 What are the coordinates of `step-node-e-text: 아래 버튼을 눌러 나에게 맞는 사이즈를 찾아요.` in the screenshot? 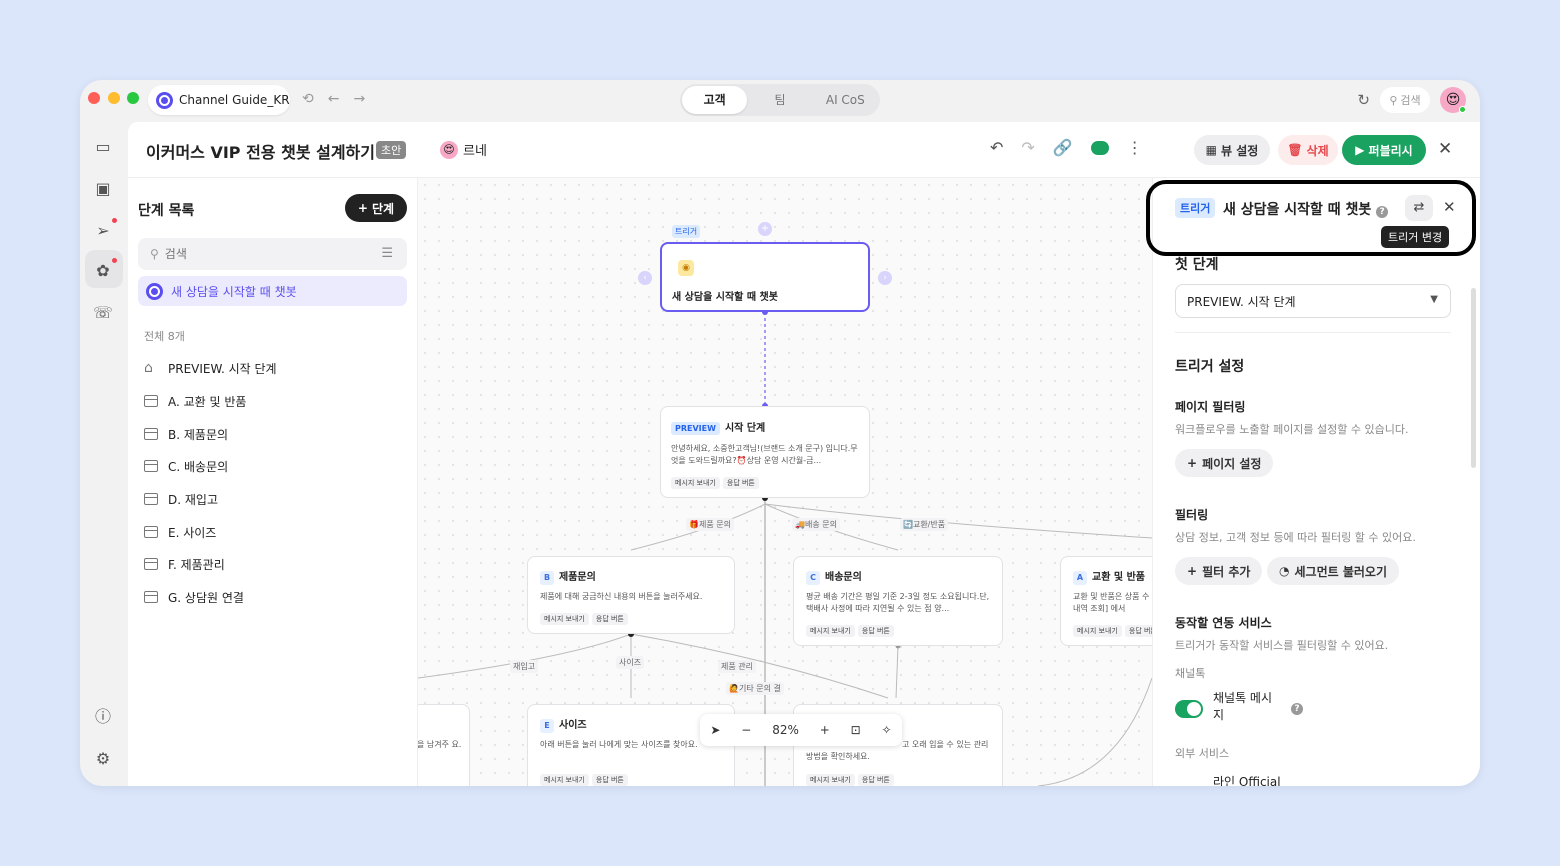 It's located at (619, 744).